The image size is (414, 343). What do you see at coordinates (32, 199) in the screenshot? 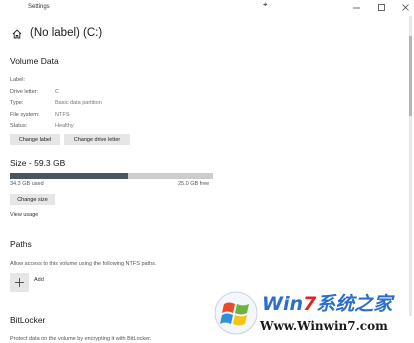
I see `change-size-button: Change size` at bounding box center [32, 199].